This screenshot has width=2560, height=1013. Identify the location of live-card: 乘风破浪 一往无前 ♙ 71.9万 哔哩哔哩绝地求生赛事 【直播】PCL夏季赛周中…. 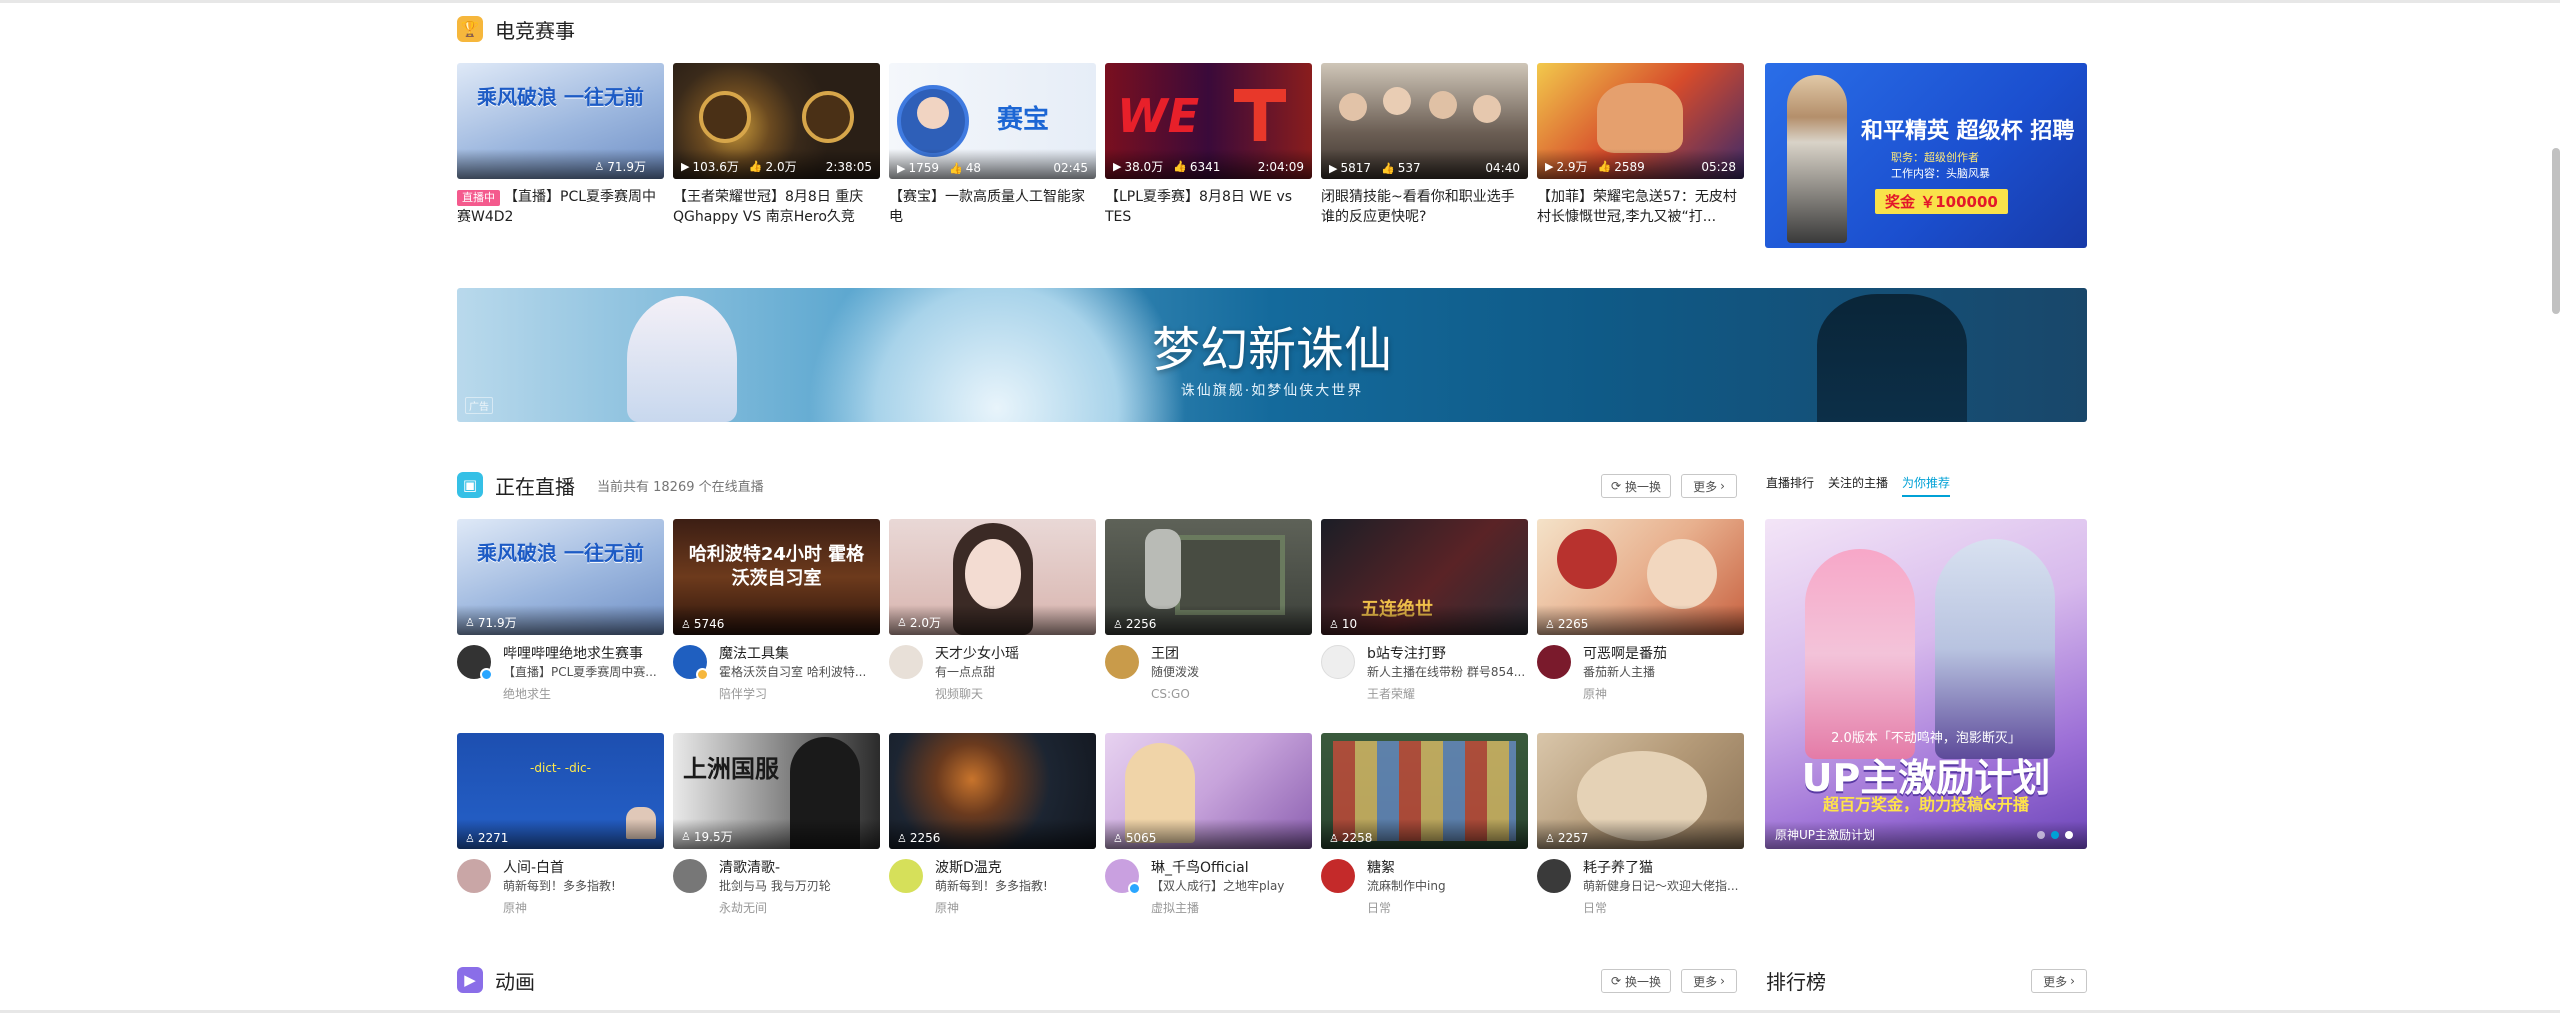
(560, 611).